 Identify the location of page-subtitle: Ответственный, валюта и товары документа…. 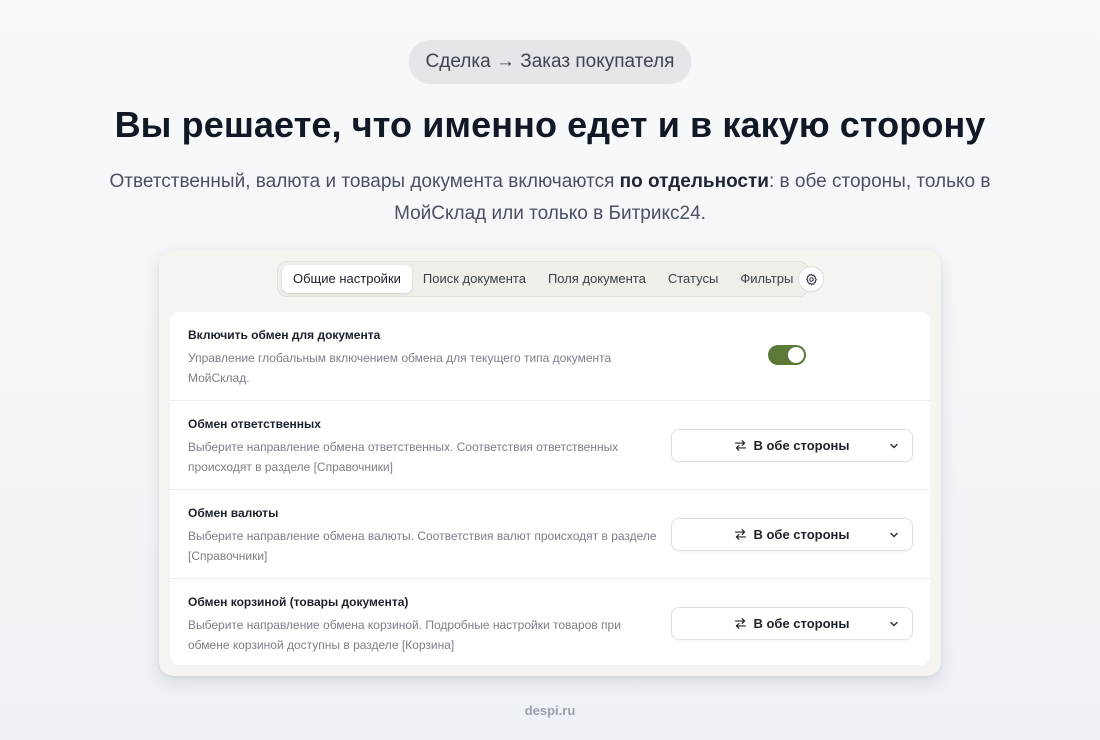
(550, 198).